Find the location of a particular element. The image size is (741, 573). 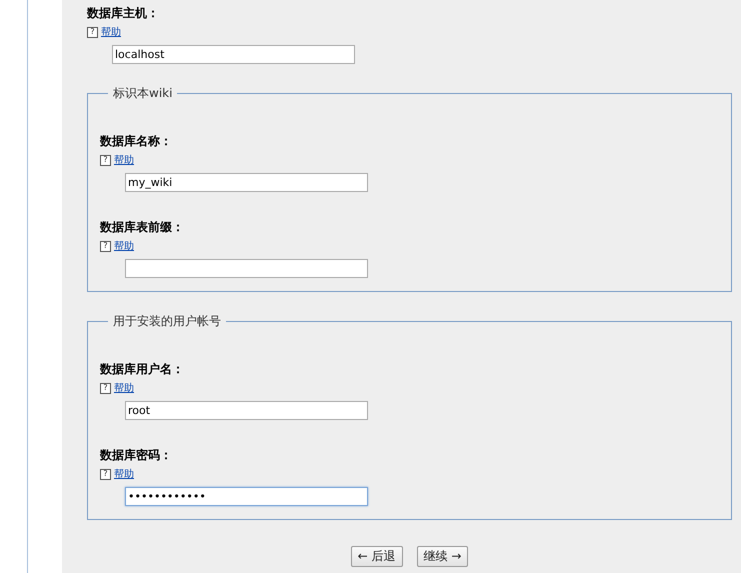

text-field is located at coordinates (246, 268).